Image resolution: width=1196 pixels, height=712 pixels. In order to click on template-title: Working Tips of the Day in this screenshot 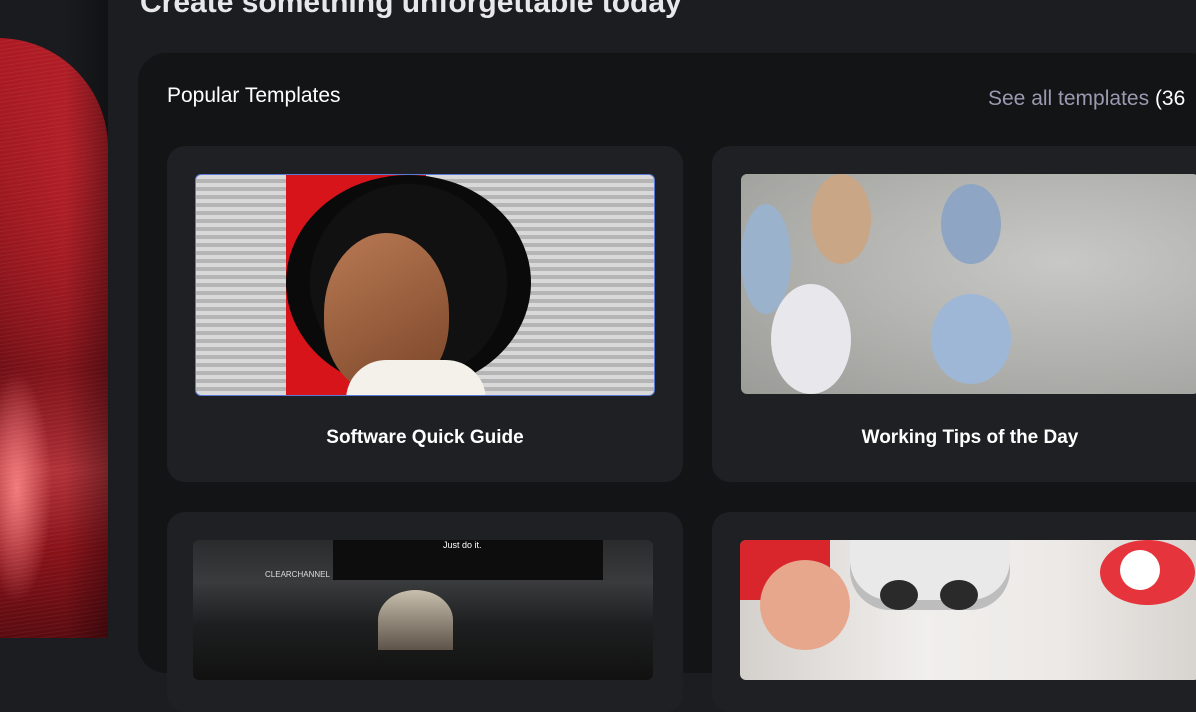, I will do `click(970, 437)`.